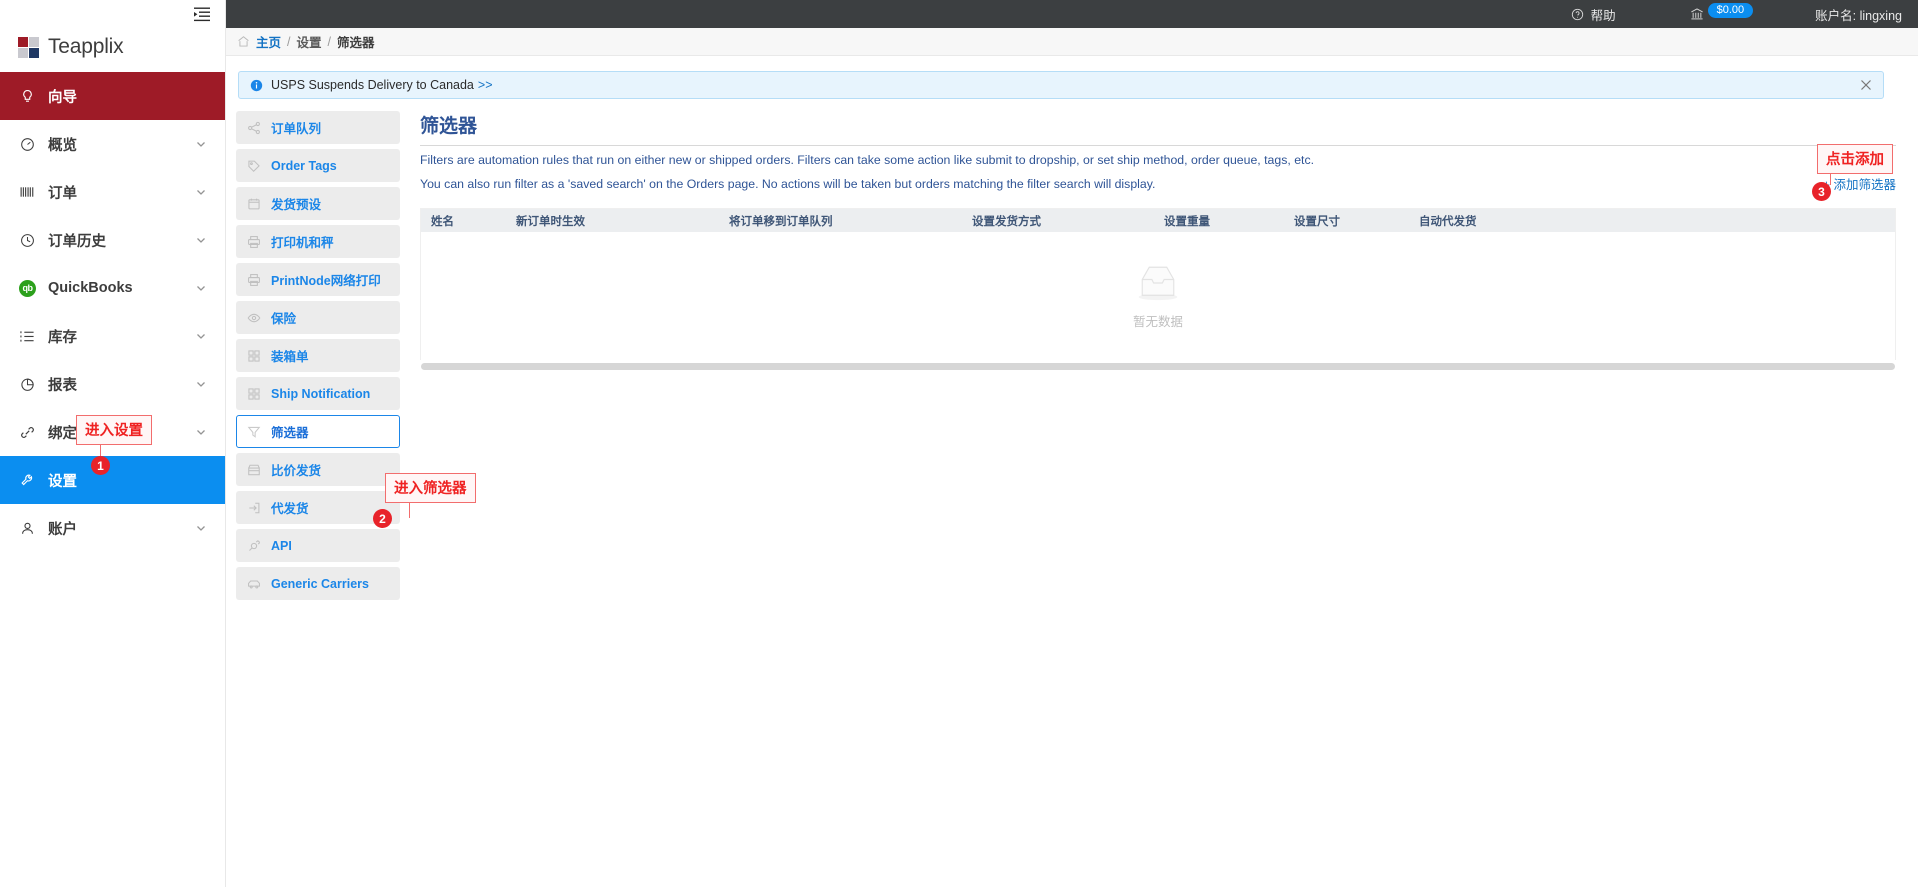  Describe the element at coordinates (268, 41) in the screenshot. I see `breadcrumb-home: 主页` at that location.